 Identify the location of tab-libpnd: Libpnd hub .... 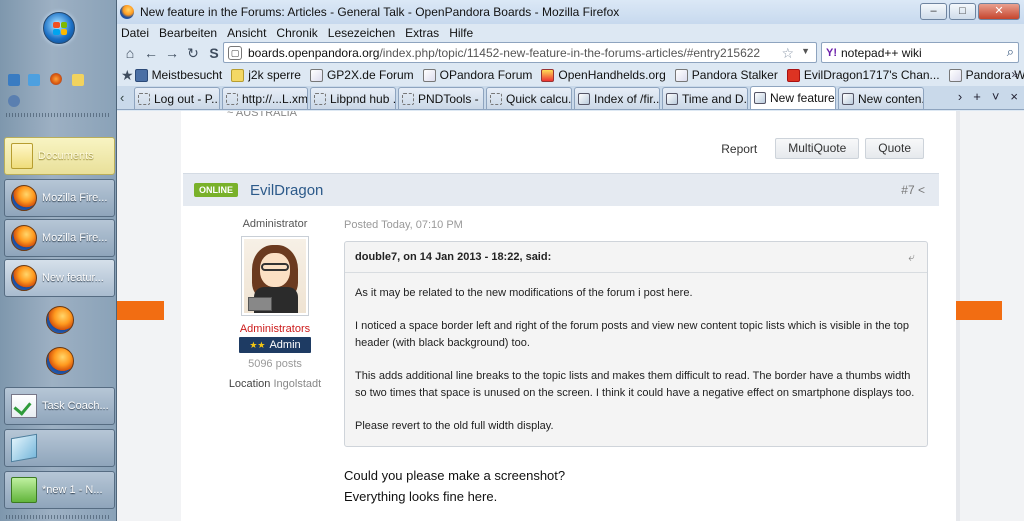
(353, 98).